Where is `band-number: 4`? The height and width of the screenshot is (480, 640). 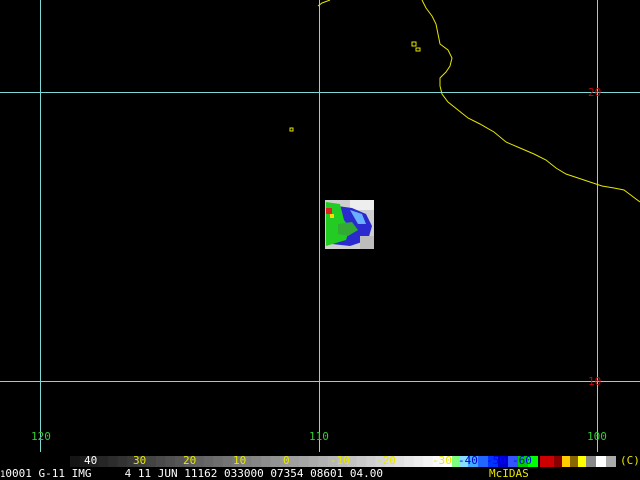
band-number: 4 is located at coordinates (128, 473).